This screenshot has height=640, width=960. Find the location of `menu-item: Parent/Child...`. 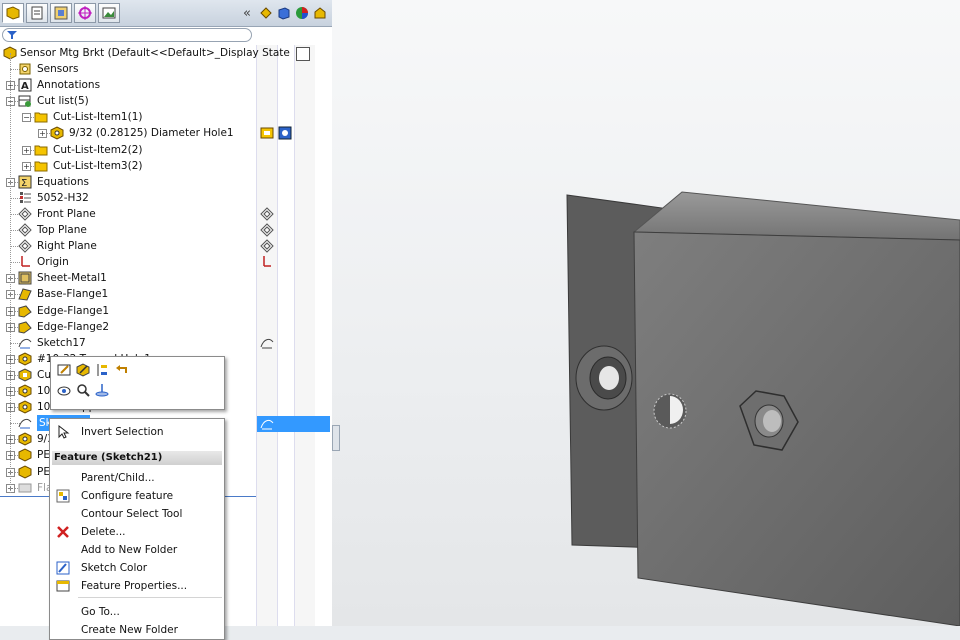

menu-item: Parent/Child... is located at coordinates (137, 478).